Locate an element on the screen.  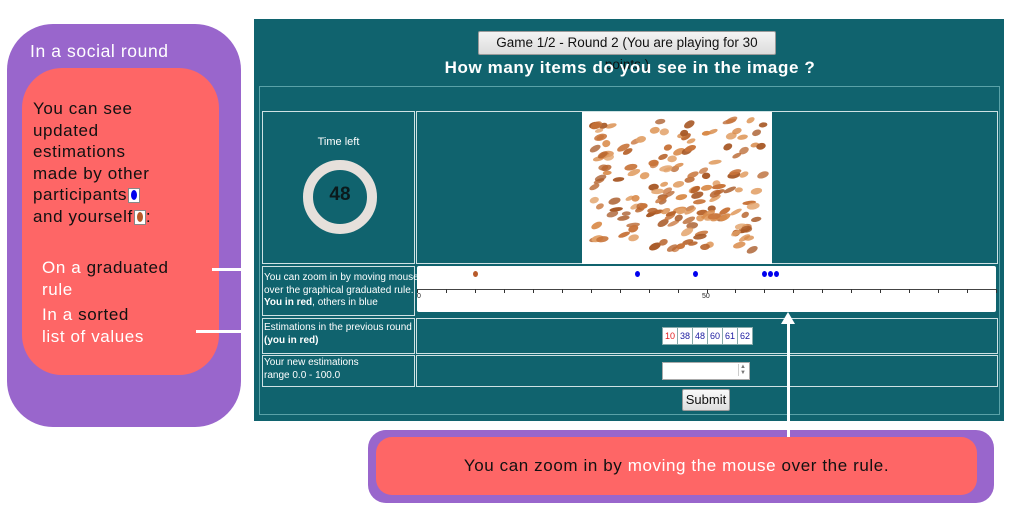
zoom-prefix: You can zoom in by is located at coordinates (545, 465).